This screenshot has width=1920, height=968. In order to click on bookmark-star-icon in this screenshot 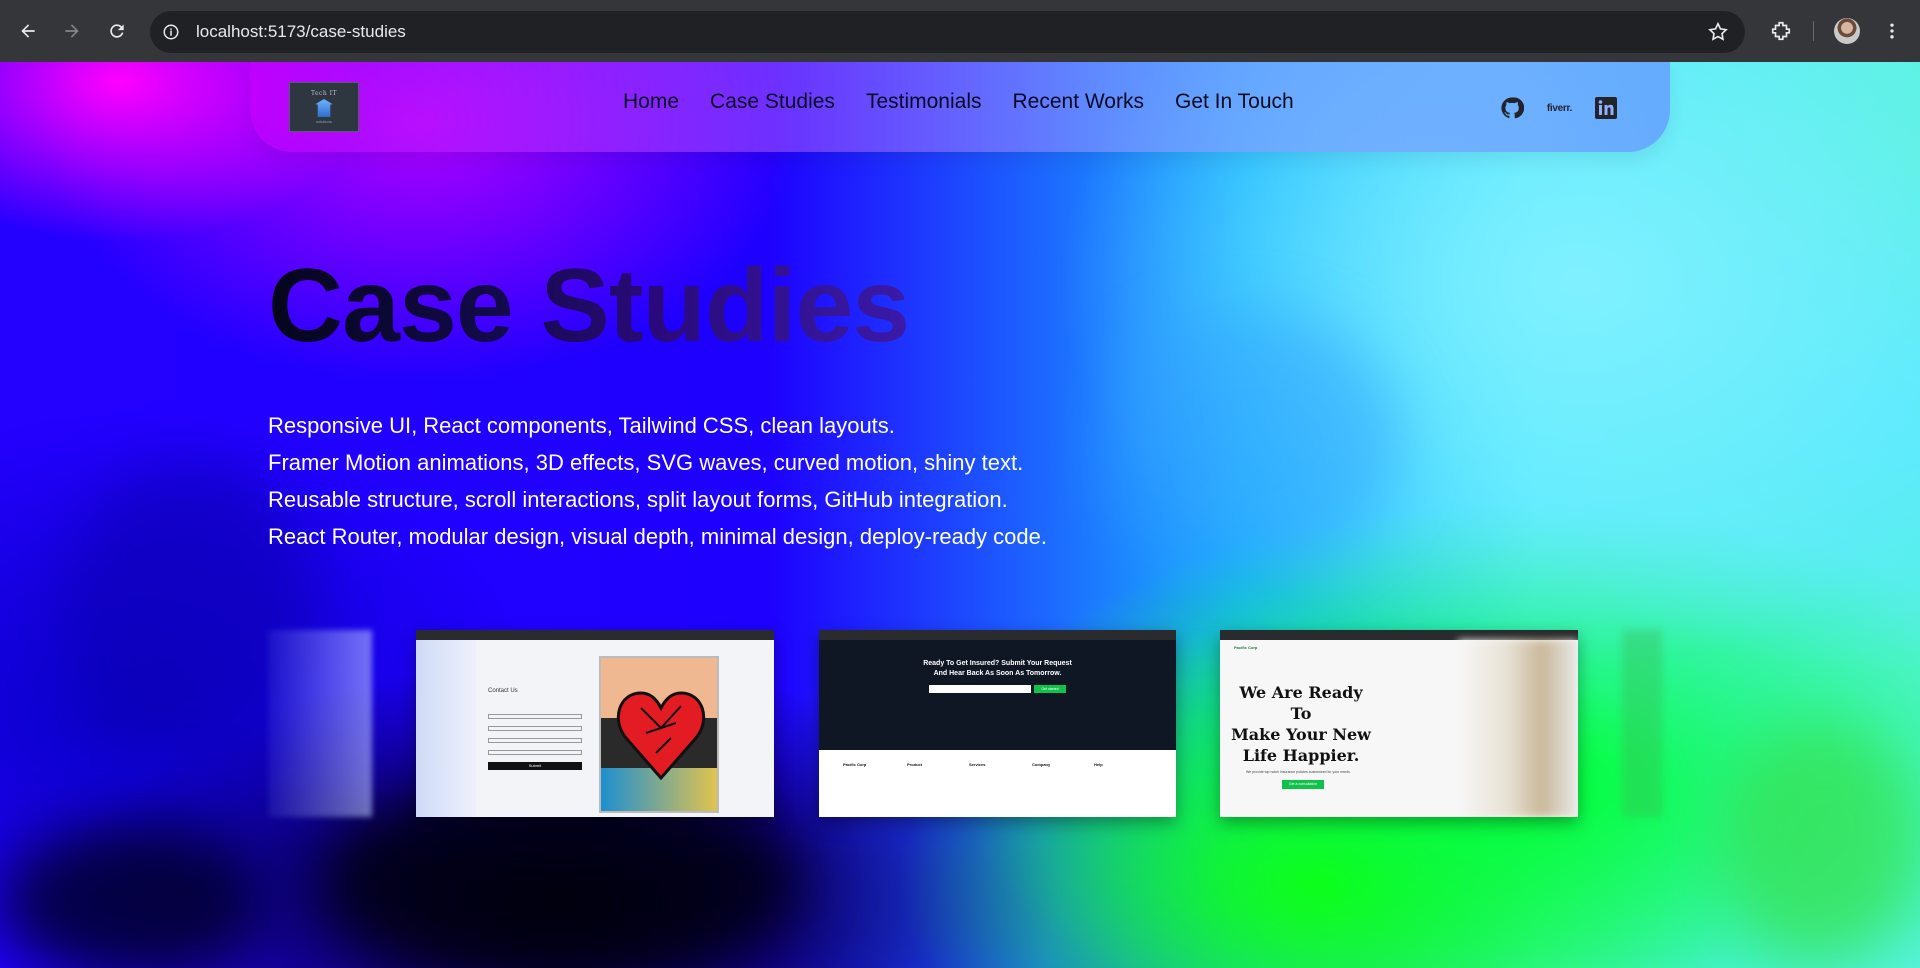, I will do `click(1718, 32)`.